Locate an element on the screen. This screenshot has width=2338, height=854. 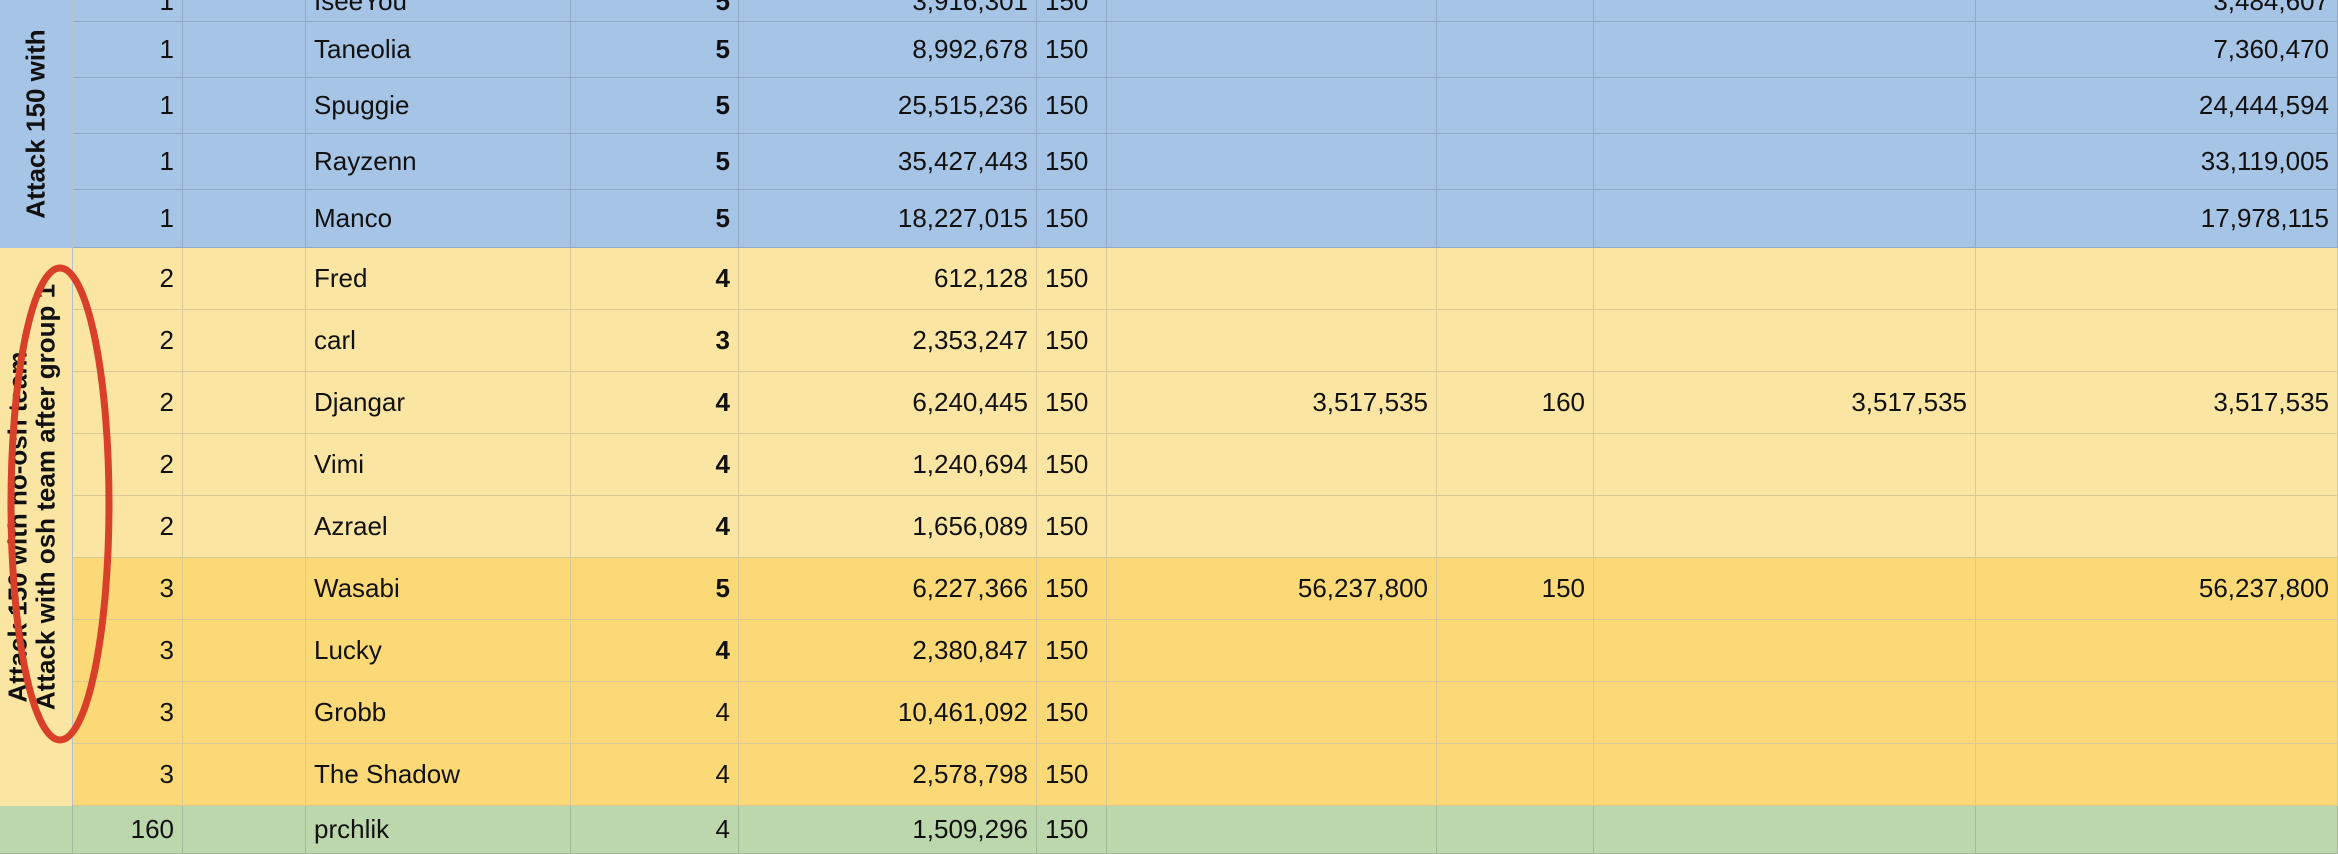
cell-power: 1,240,694 is located at coordinates (888, 465).